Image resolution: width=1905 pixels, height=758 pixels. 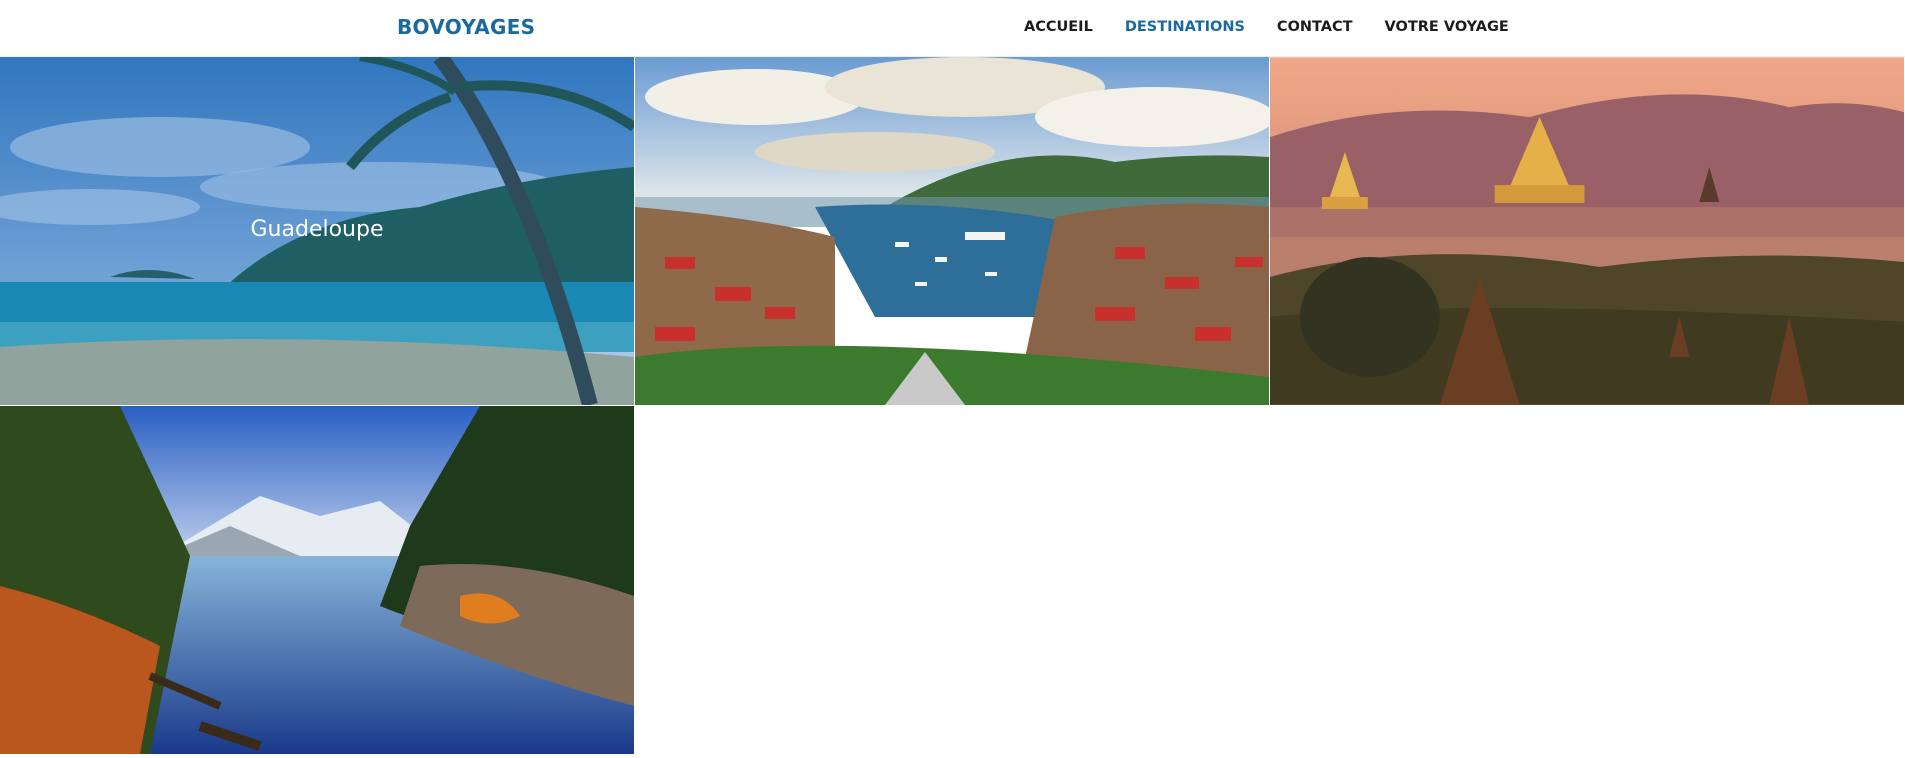 What do you see at coordinates (1185, 27) in the screenshot?
I see `nav-destinations: DESTINATIONS` at bounding box center [1185, 27].